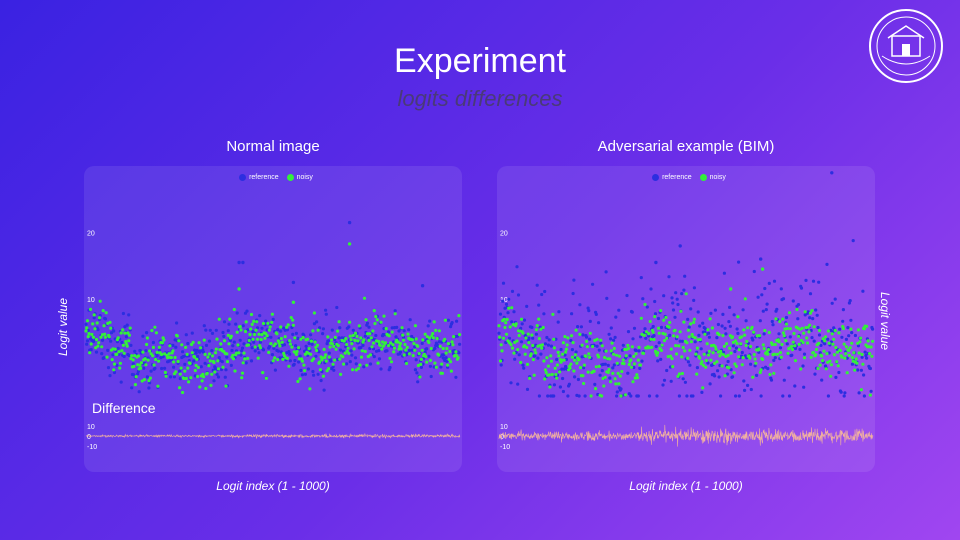  I want to click on y-axis-label-right: Logit value, so click(885, 321).